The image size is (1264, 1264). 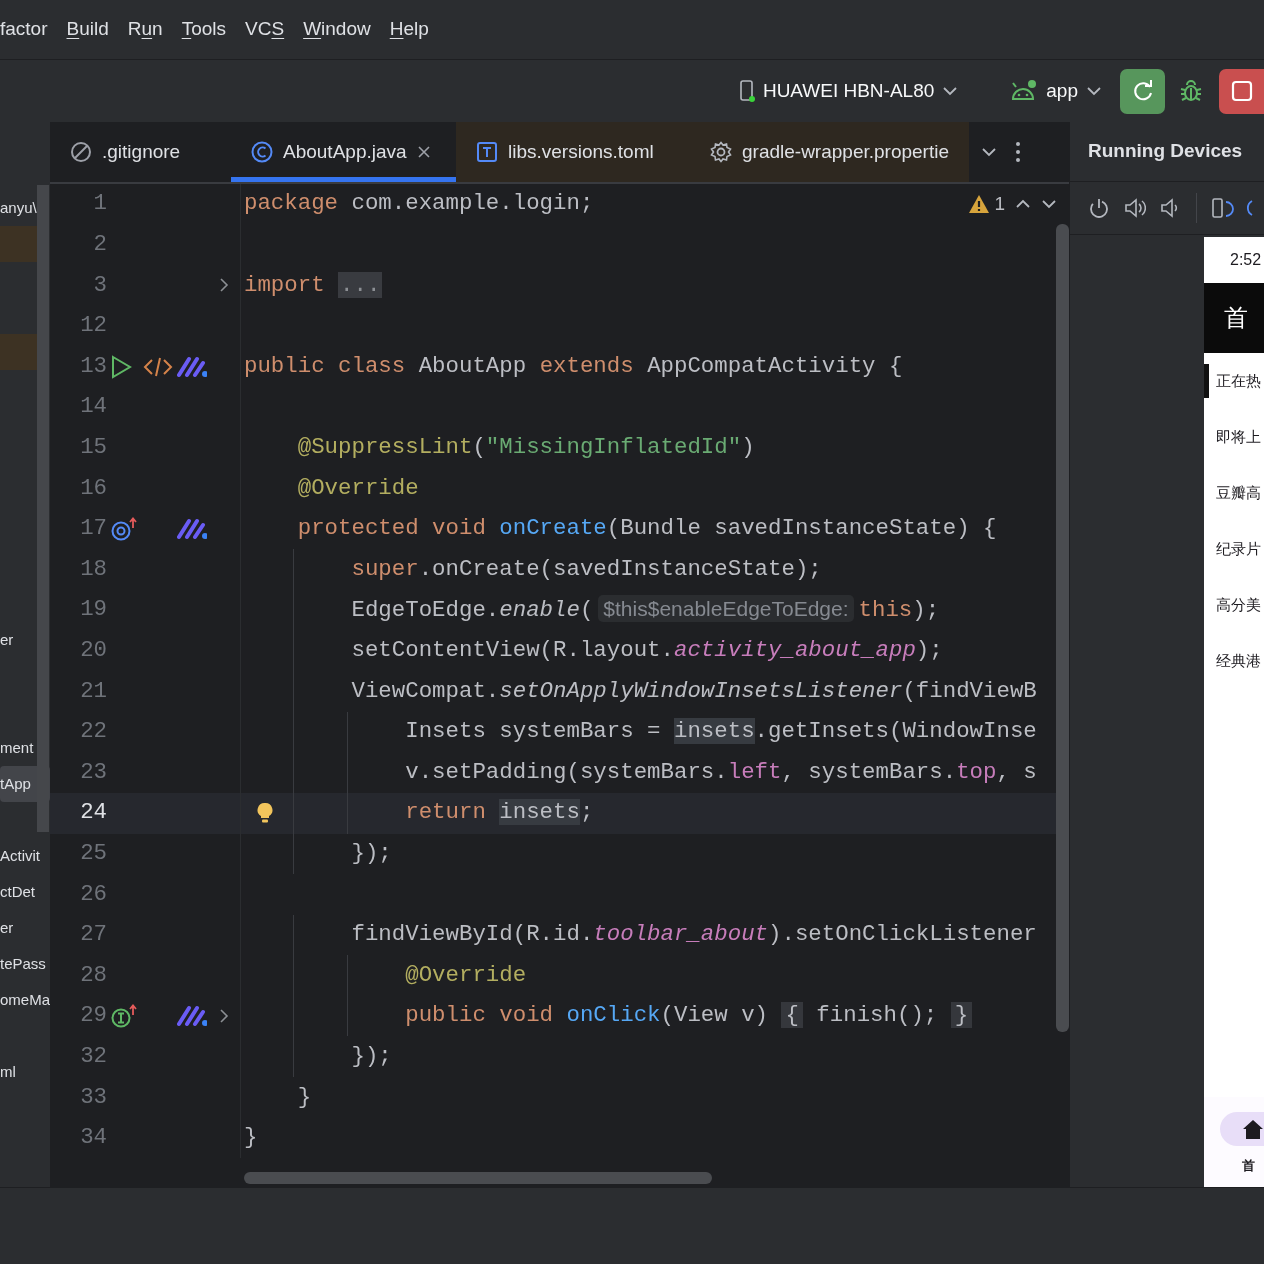 What do you see at coordinates (20, 856) in the screenshot?
I see `tree-item: Activit` at bounding box center [20, 856].